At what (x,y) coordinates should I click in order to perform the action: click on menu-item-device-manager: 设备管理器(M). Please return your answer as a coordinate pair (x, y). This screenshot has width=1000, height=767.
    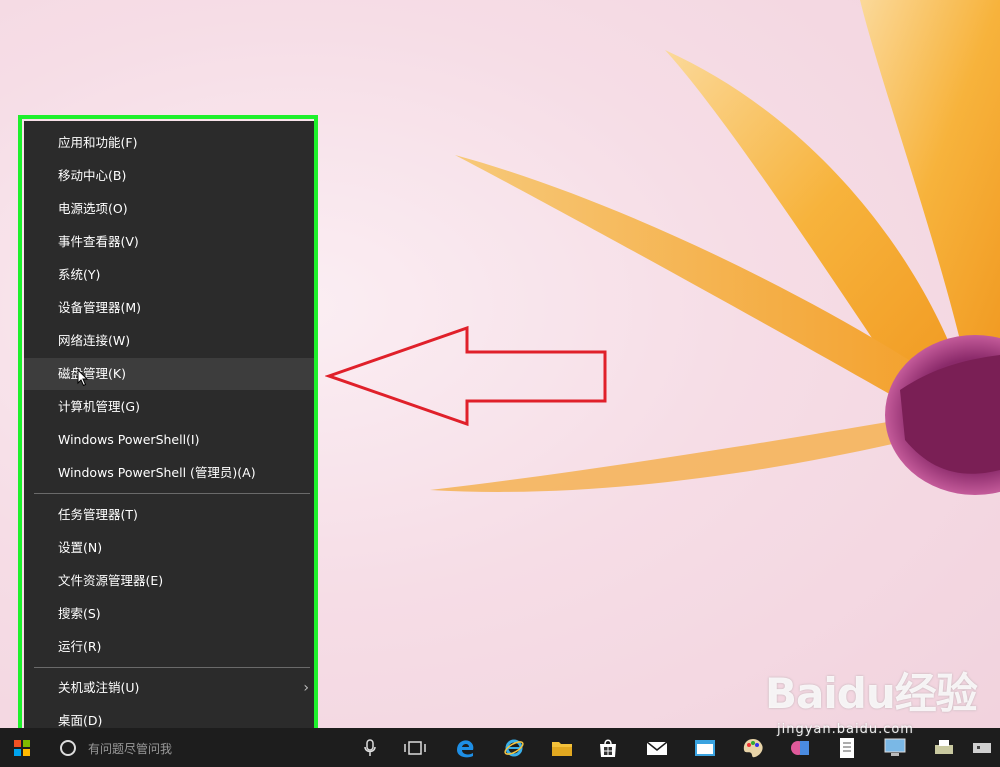
    Looking at the image, I should click on (170, 308).